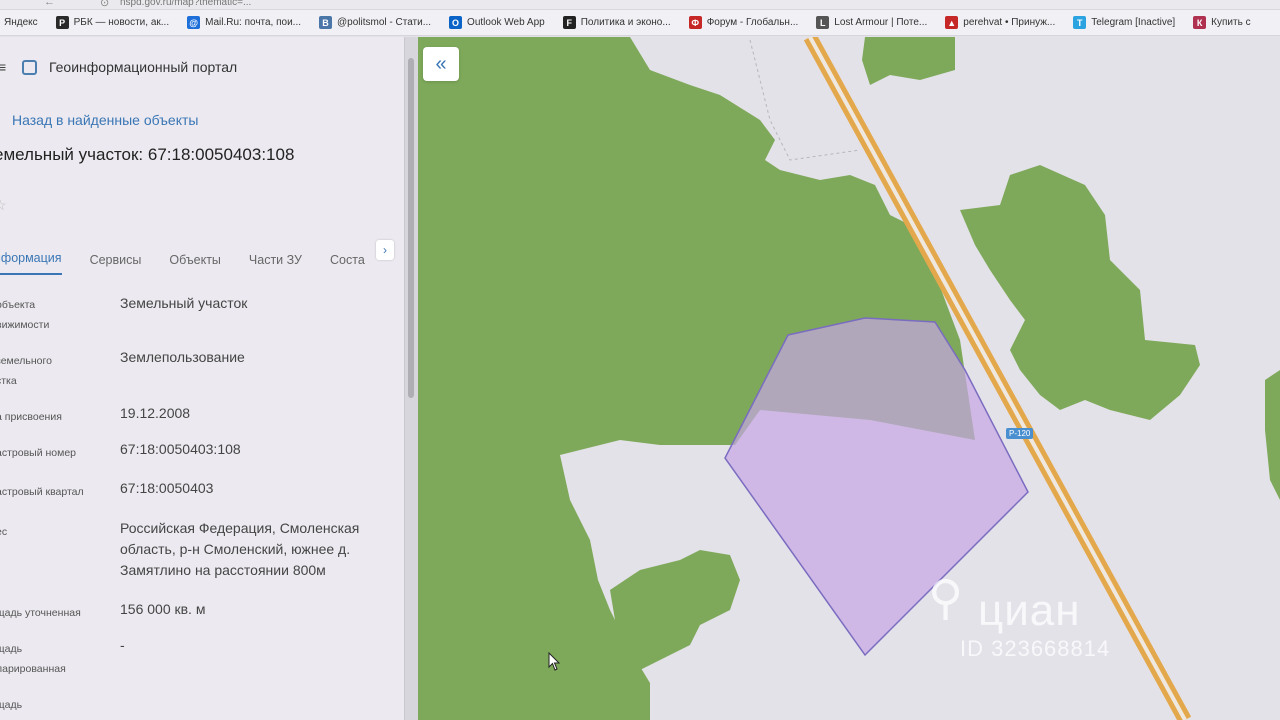 This screenshot has width=1280, height=720. I want to click on bookmark-item: O Outlook Web App, so click(497, 22).